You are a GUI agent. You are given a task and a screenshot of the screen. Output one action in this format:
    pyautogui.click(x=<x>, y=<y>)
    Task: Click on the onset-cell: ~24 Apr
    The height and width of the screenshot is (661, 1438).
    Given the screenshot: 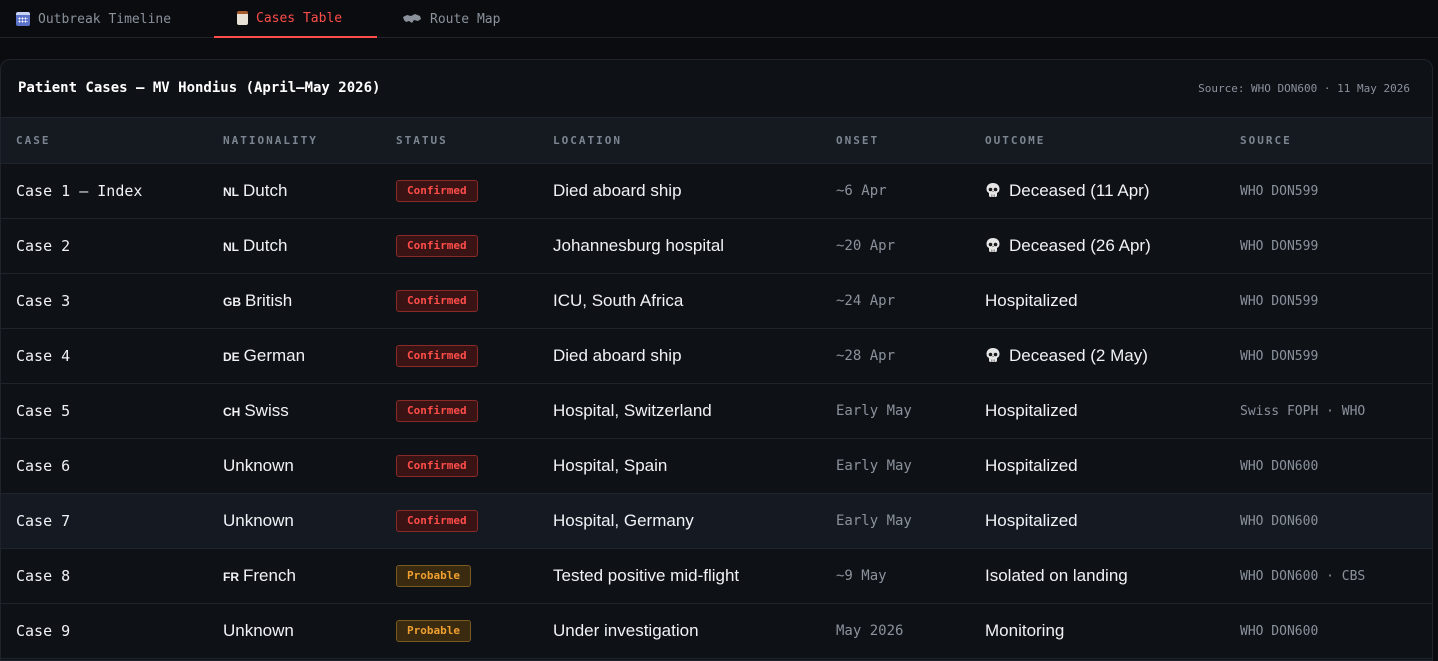 What is the action you would take?
    pyautogui.click(x=866, y=301)
    